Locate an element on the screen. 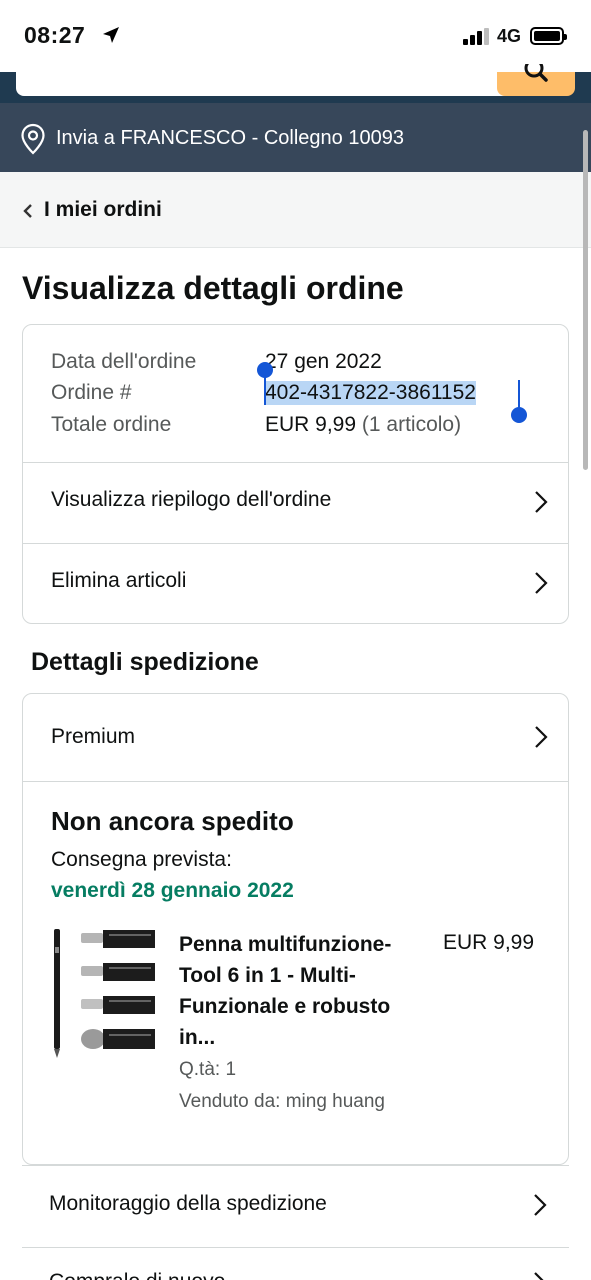 The height and width of the screenshot is (1280, 591). chevron-left-icon is located at coordinates (27, 211).